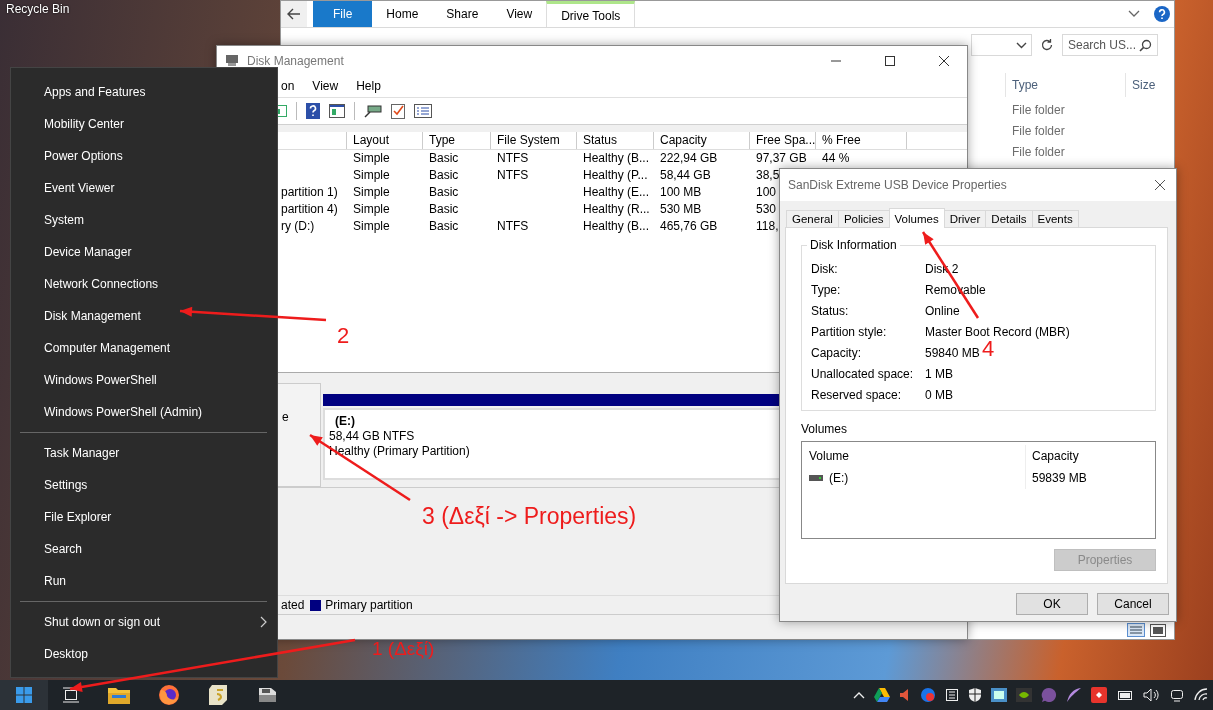  I want to click on table-cell: Simple, so click(371, 209).